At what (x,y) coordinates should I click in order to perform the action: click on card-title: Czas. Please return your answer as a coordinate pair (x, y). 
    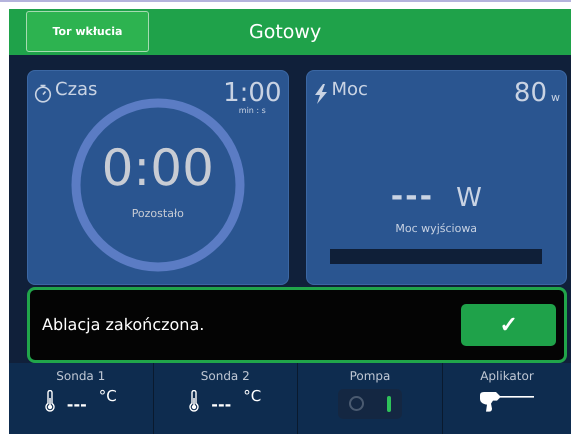
    Looking at the image, I should click on (76, 89).